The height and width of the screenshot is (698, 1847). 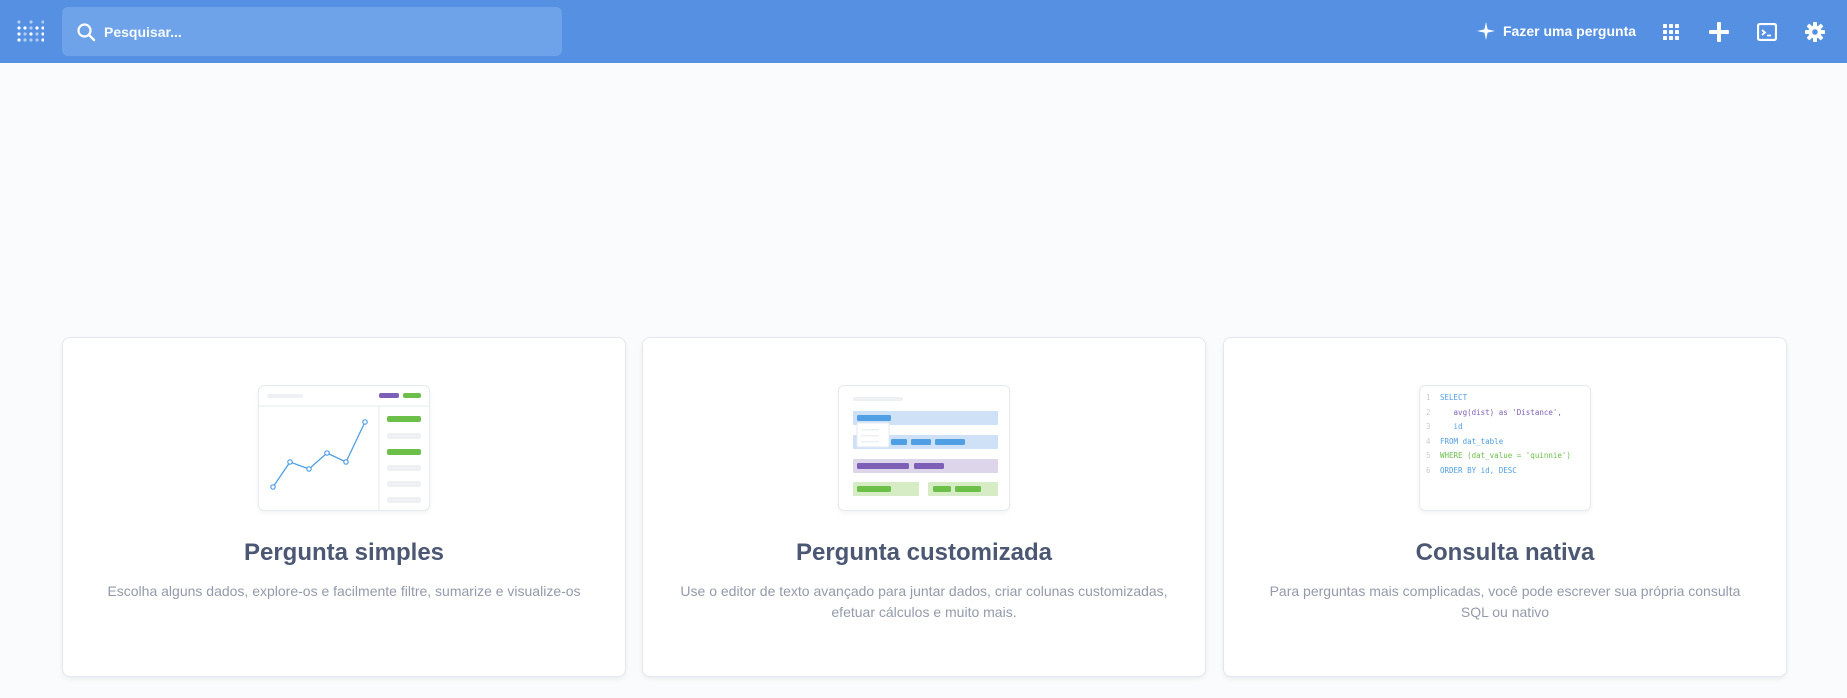 What do you see at coordinates (344, 552) in the screenshot?
I see `card-title: Pergunta simples` at bounding box center [344, 552].